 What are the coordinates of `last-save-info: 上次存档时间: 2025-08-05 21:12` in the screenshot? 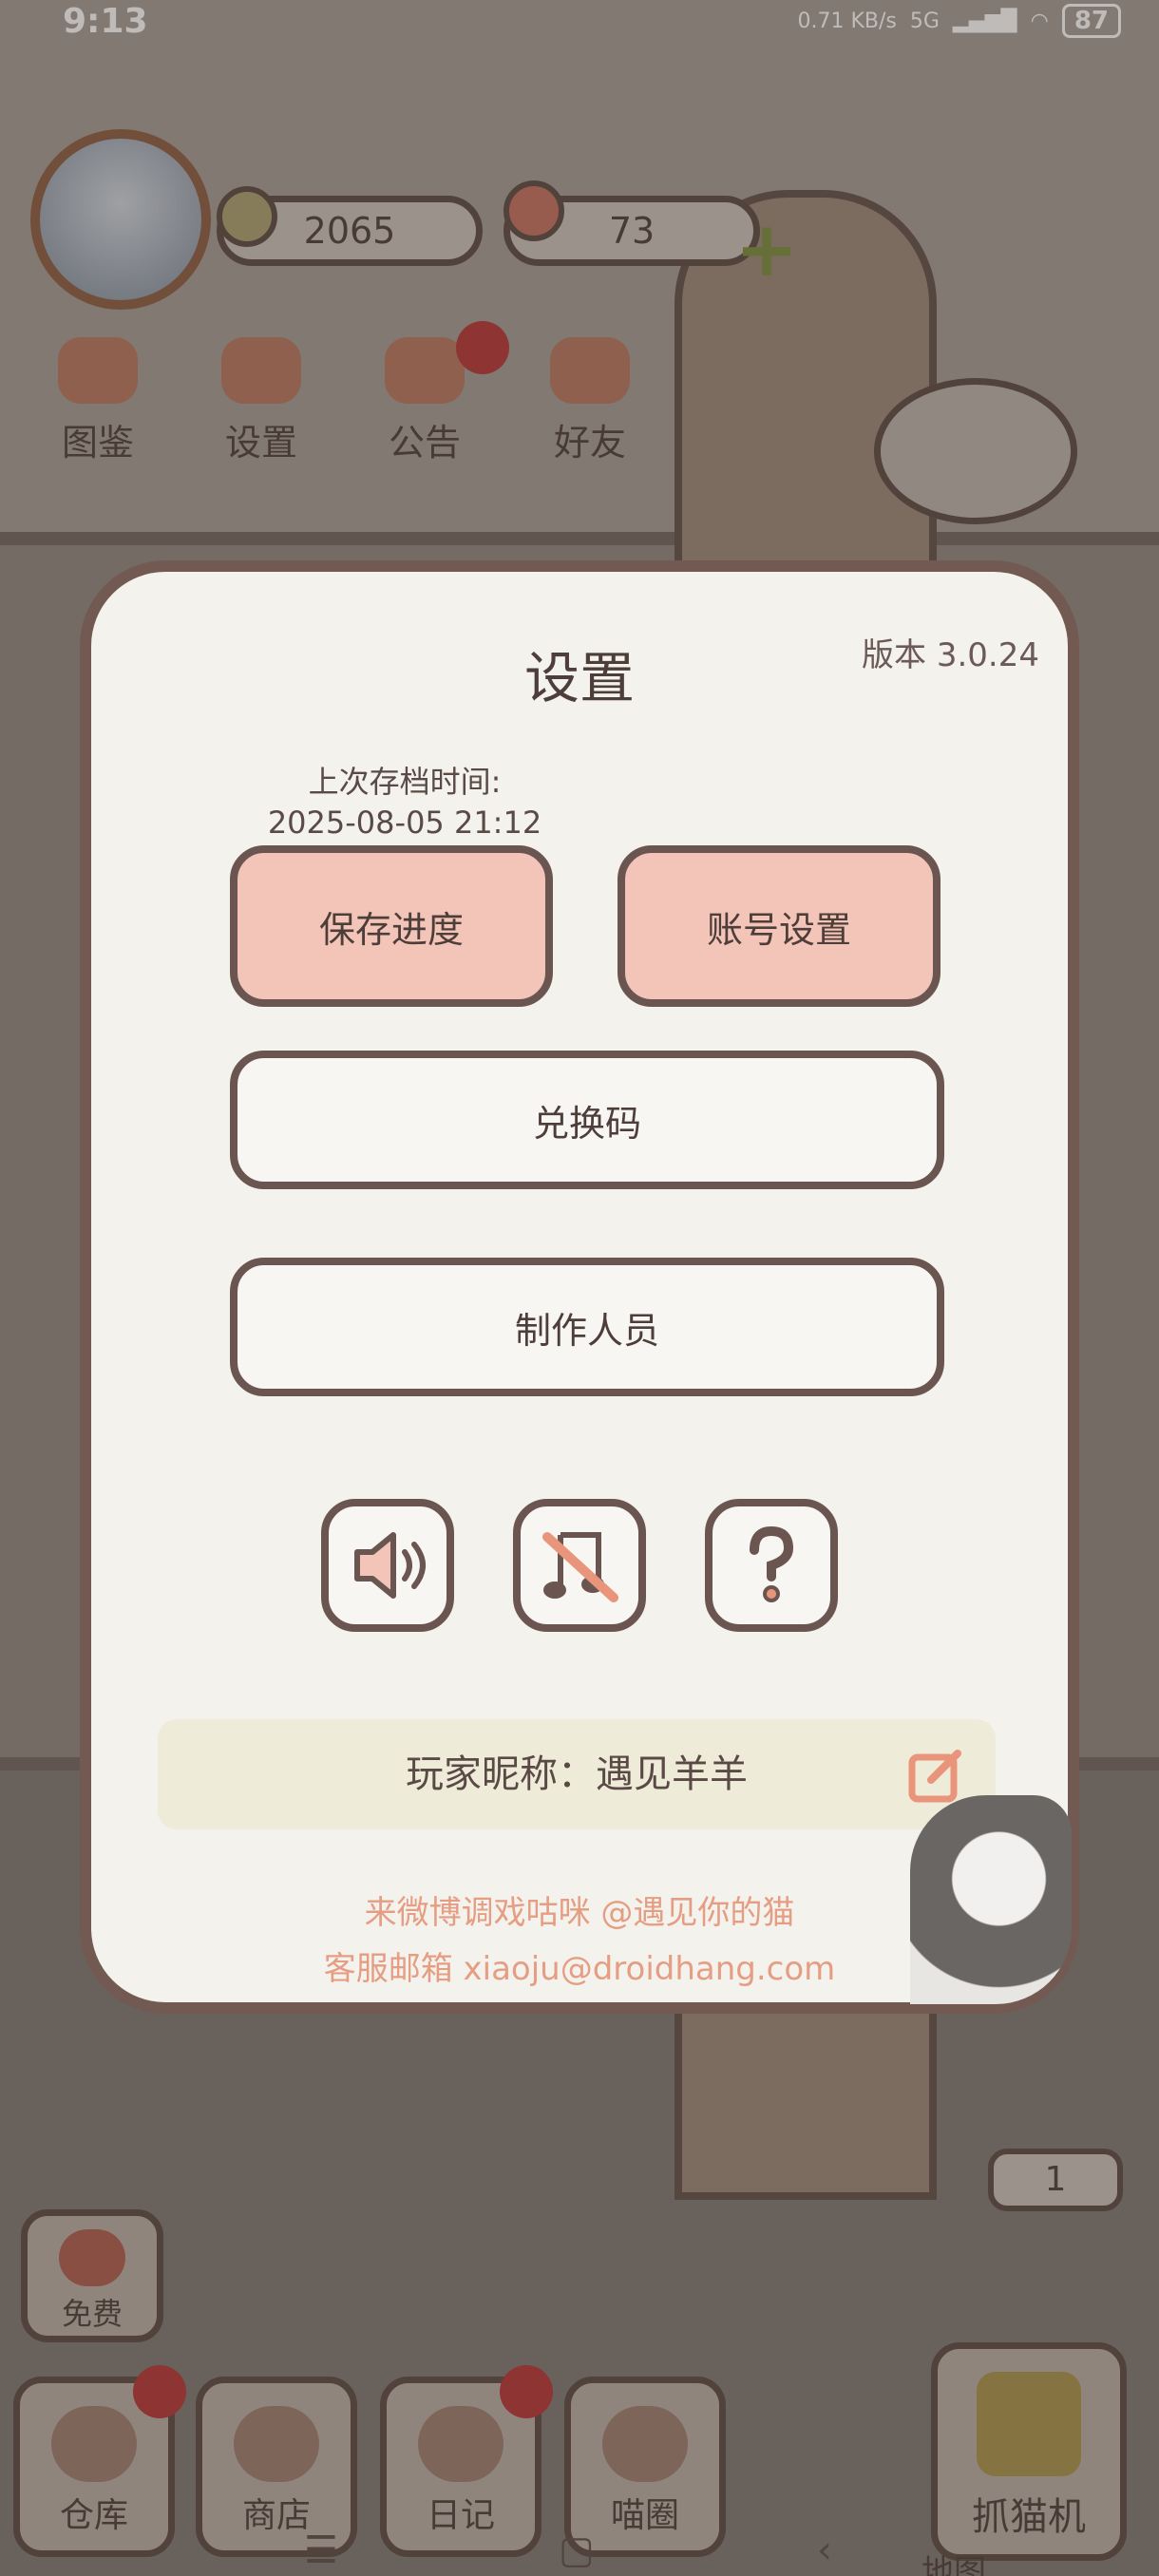 It's located at (405, 802).